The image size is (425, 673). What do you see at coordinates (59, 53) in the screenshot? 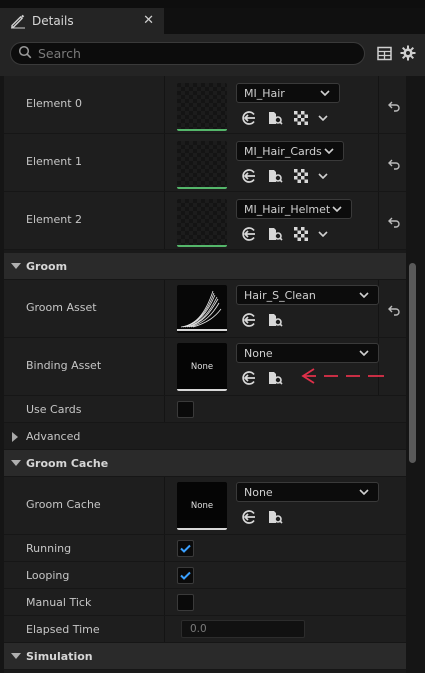
I see `search-placeholder: Search` at bounding box center [59, 53].